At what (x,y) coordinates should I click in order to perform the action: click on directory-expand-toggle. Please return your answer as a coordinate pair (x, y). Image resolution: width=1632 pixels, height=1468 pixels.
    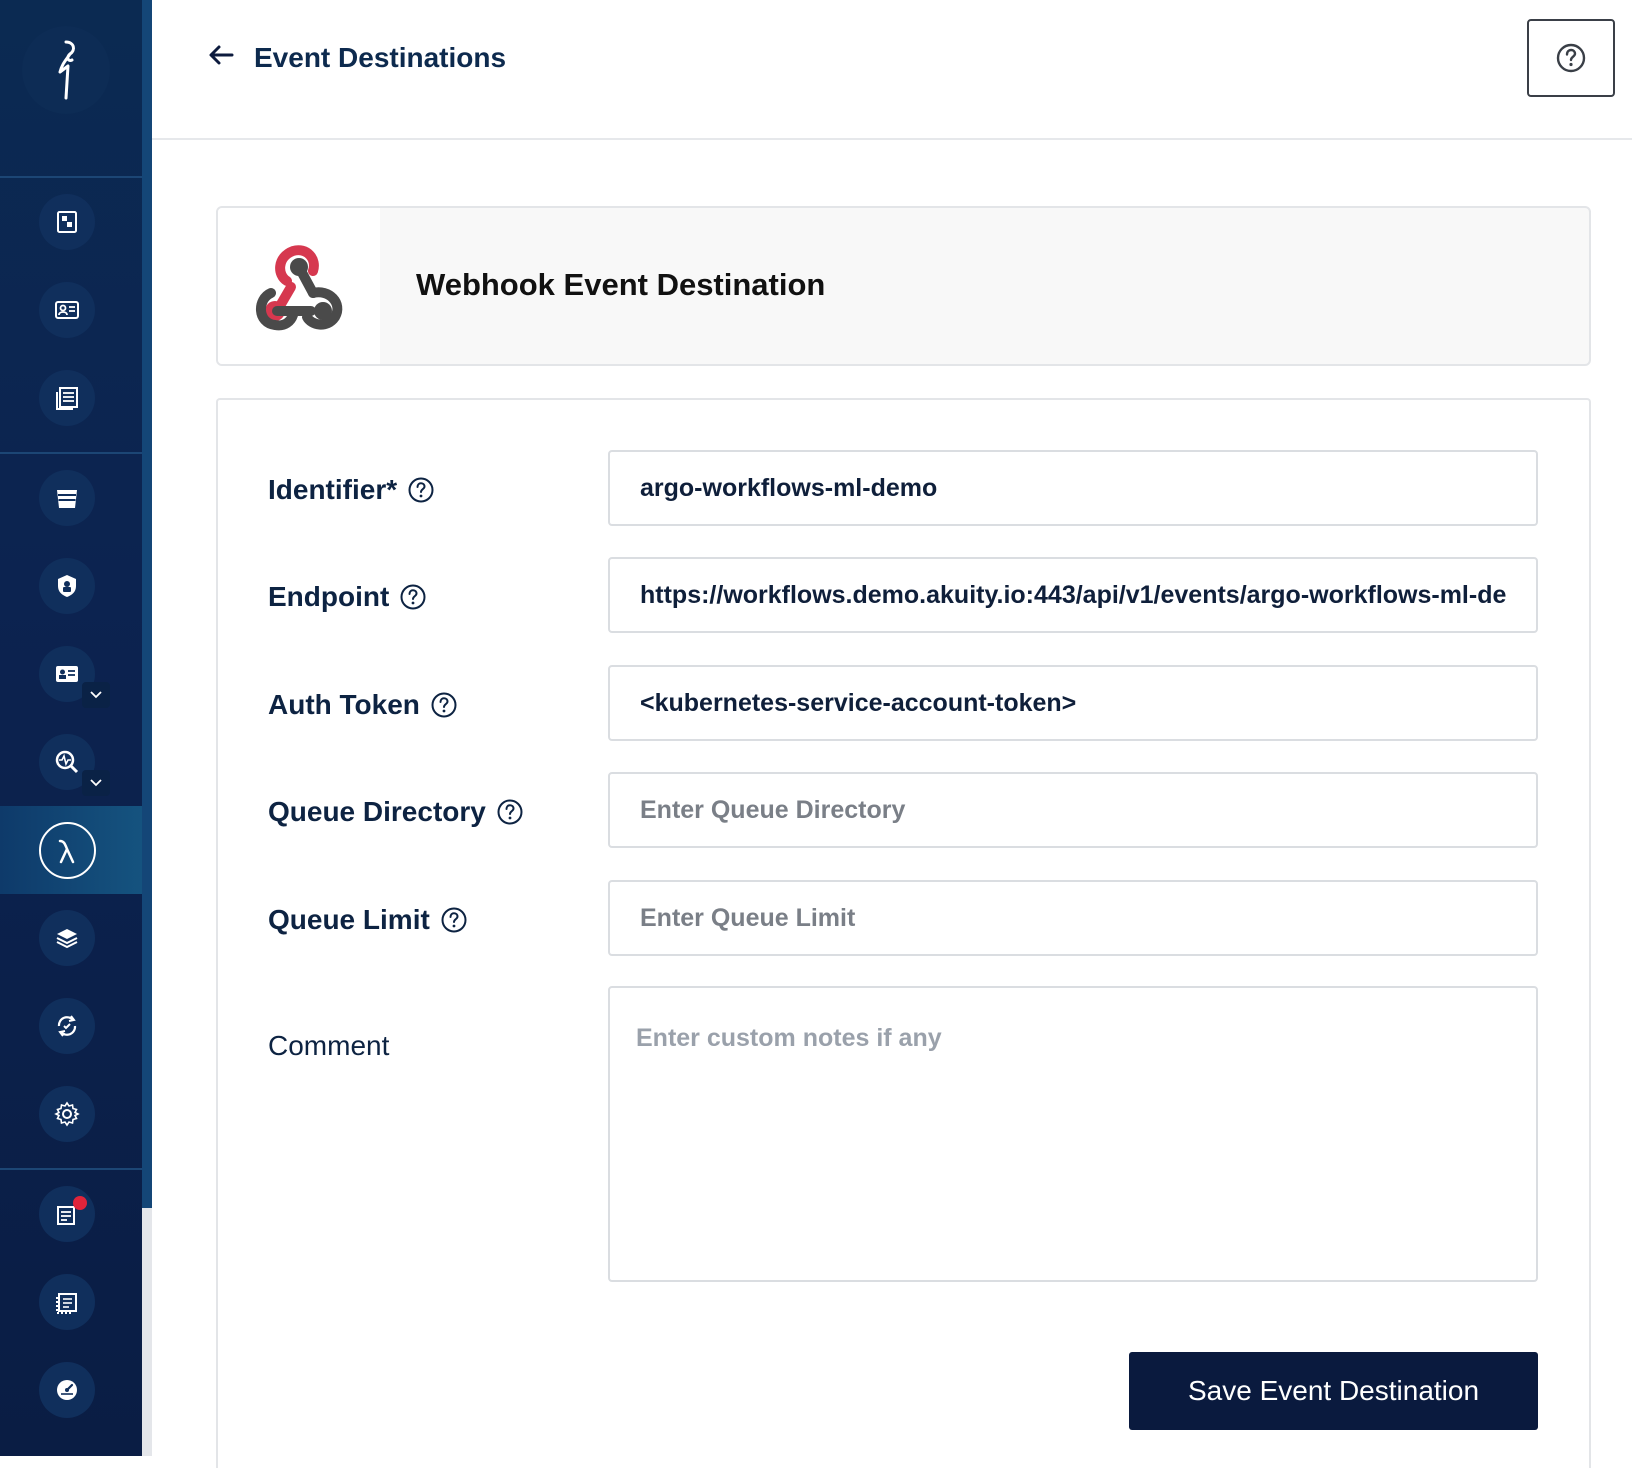
    Looking at the image, I should click on (96, 695).